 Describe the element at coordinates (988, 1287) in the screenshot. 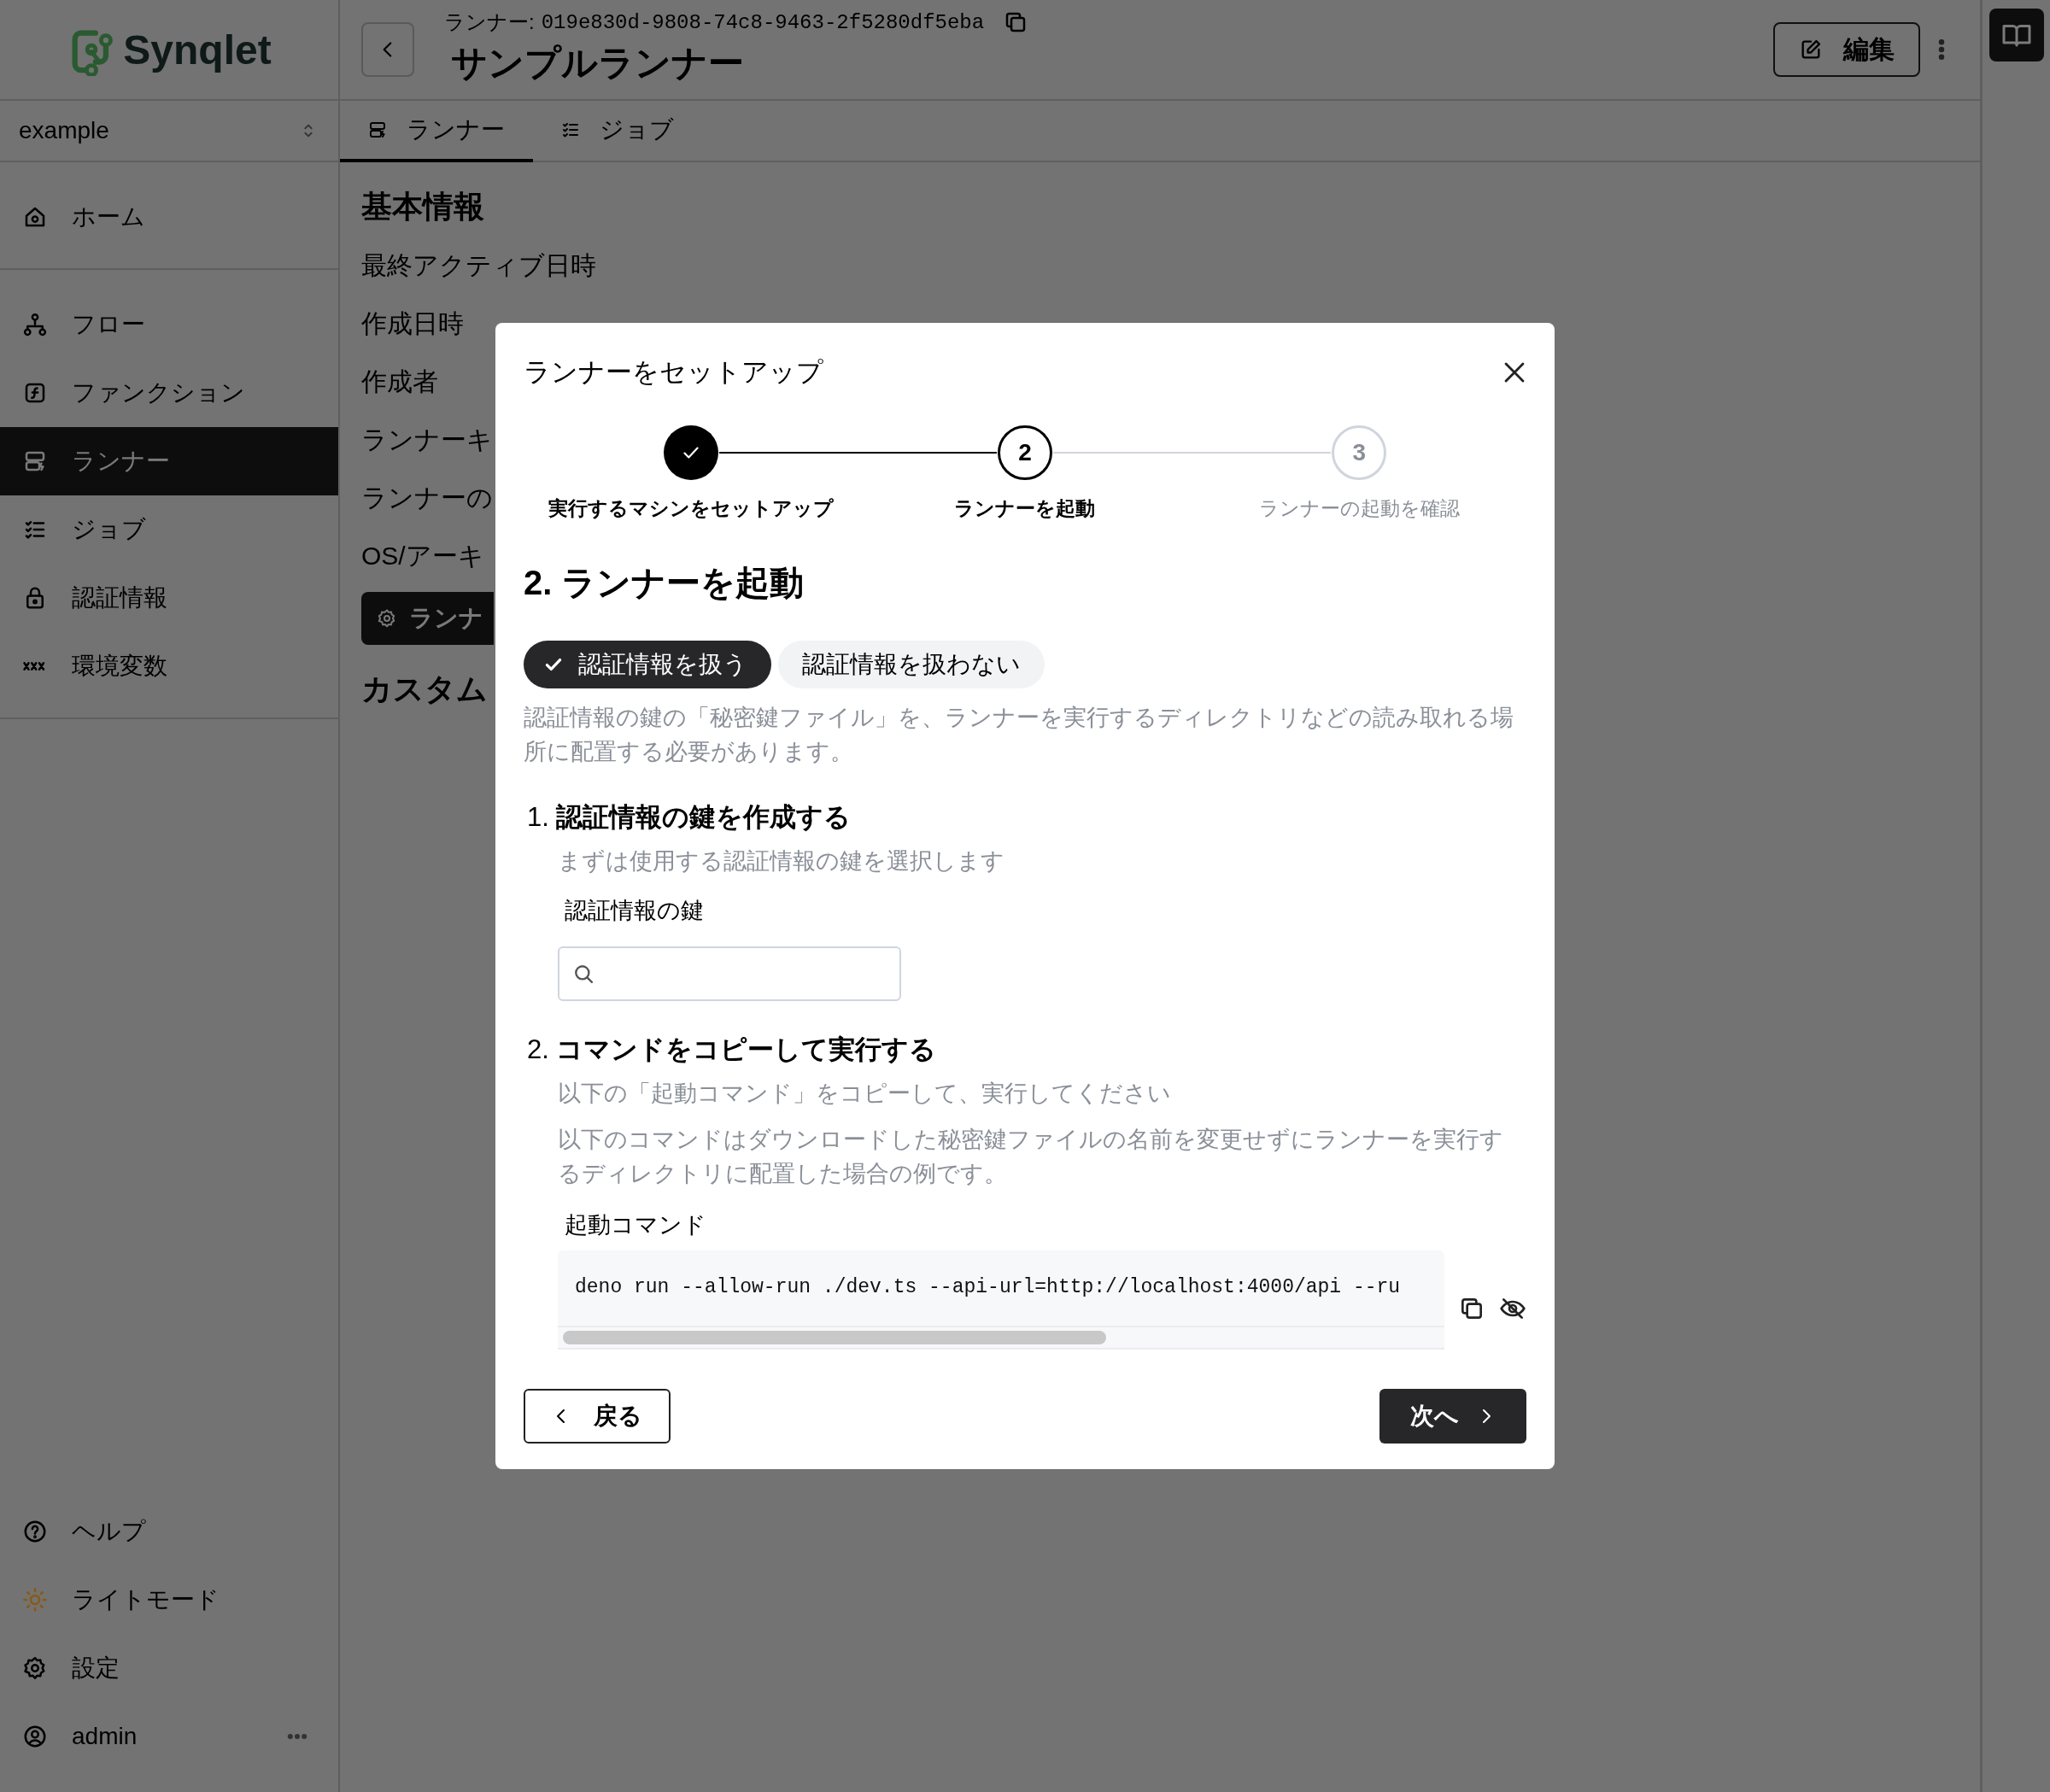

I see `command-text: deno run --allow-run ./dev.ts --api-url=http://localhost:4000/api --ru` at that location.